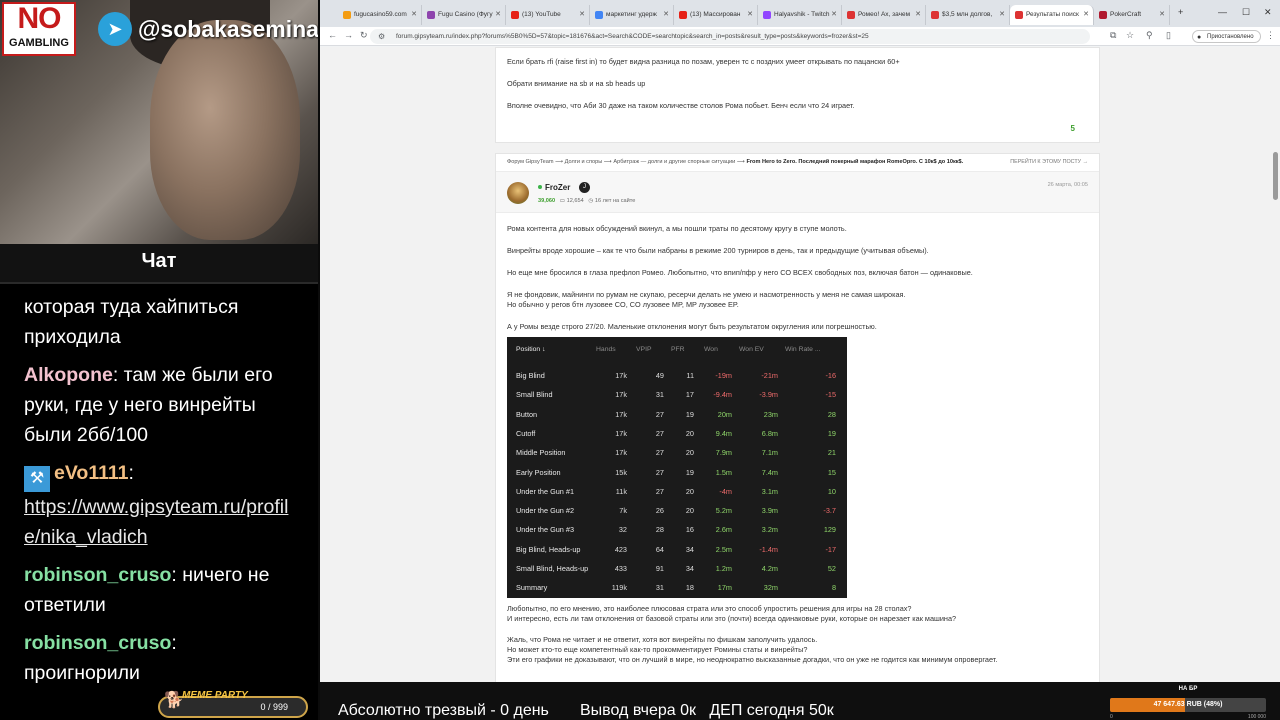  Describe the element at coordinates (968, 15) in the screenshot. I see `browser-tab: $3,5 млн долгов, ✕` at that location.